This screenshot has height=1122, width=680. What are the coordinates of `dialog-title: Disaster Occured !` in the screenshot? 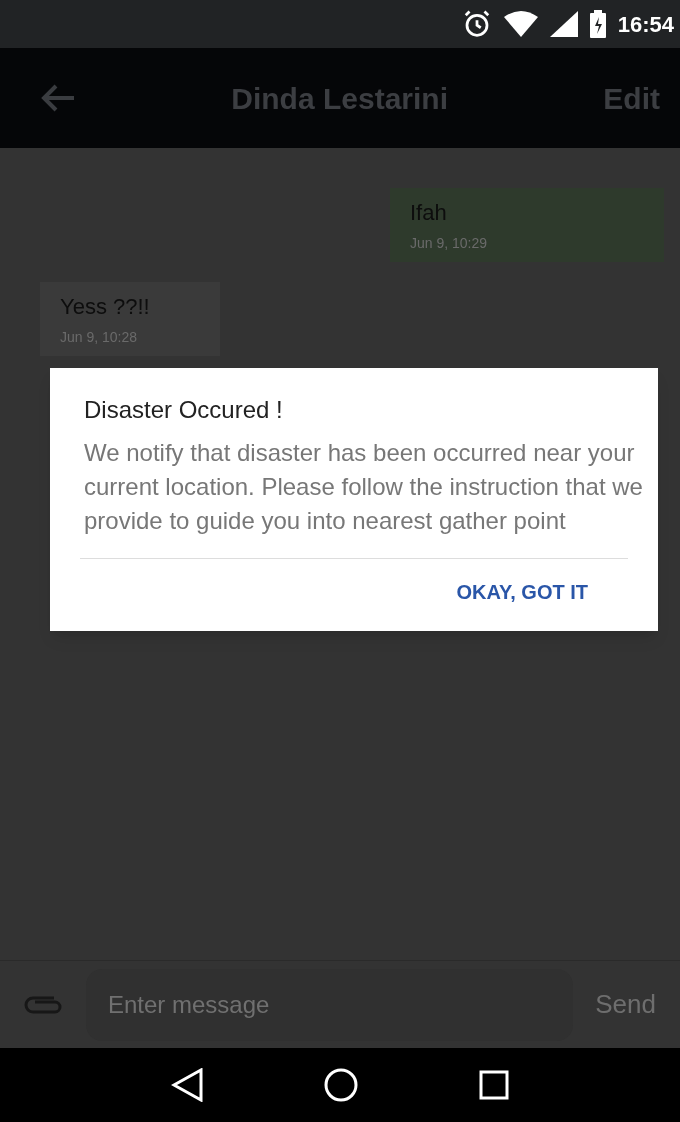 It's located at (184, 410).